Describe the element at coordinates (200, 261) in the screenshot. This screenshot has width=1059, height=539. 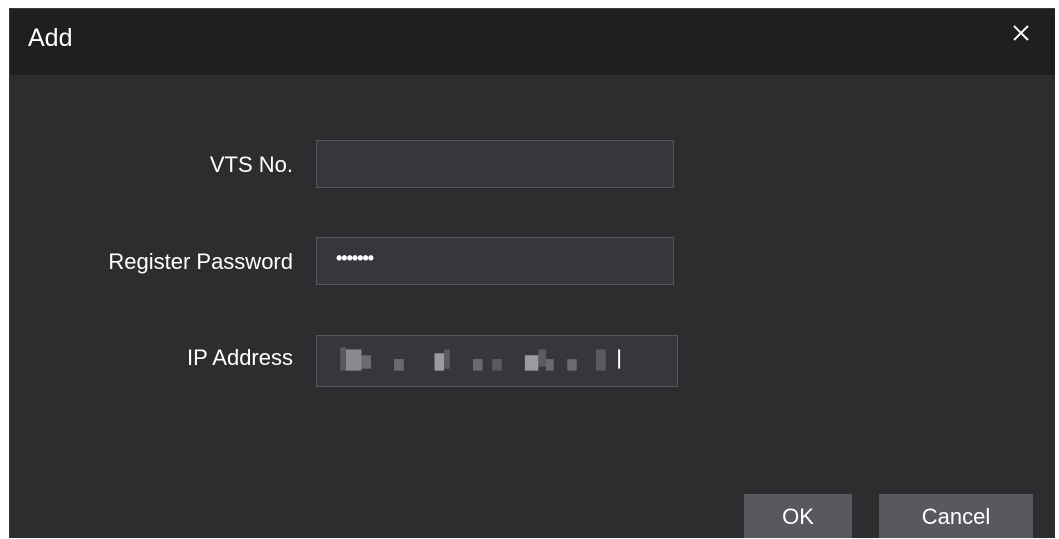
I see `register-password-label: Register Password` at that location.